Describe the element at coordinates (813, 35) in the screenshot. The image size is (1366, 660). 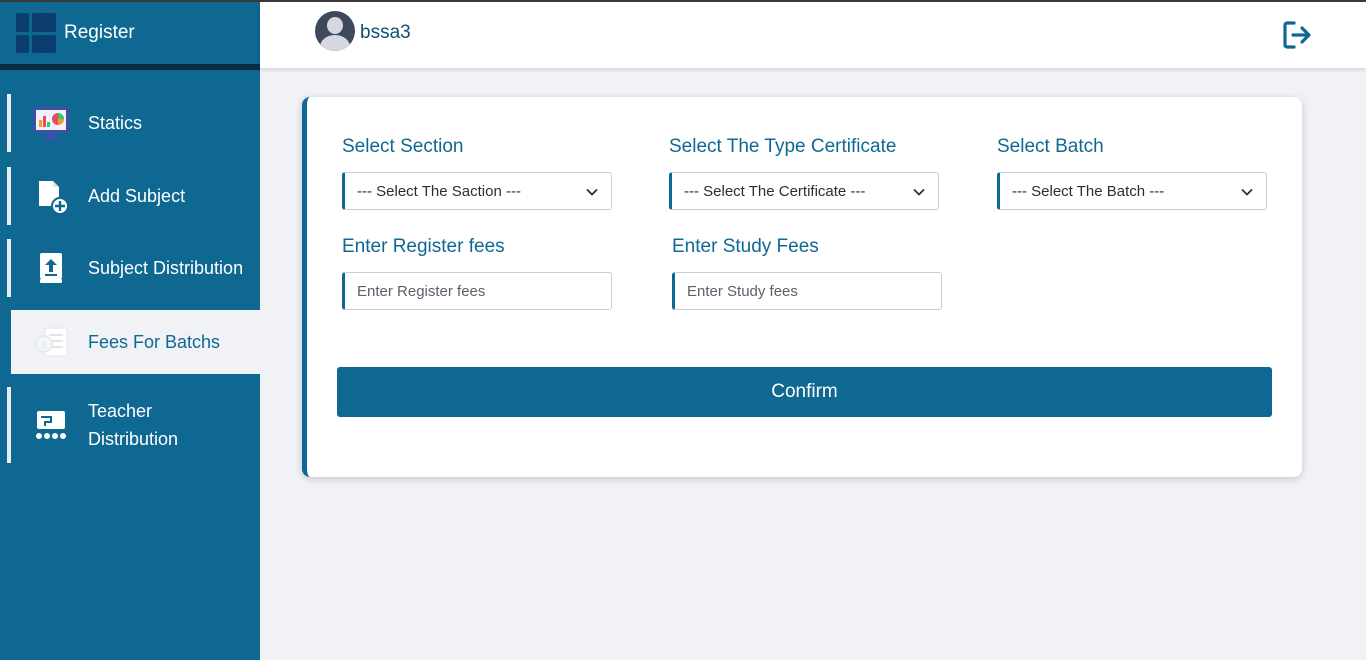
I see `top-header: bssa3` at that location.